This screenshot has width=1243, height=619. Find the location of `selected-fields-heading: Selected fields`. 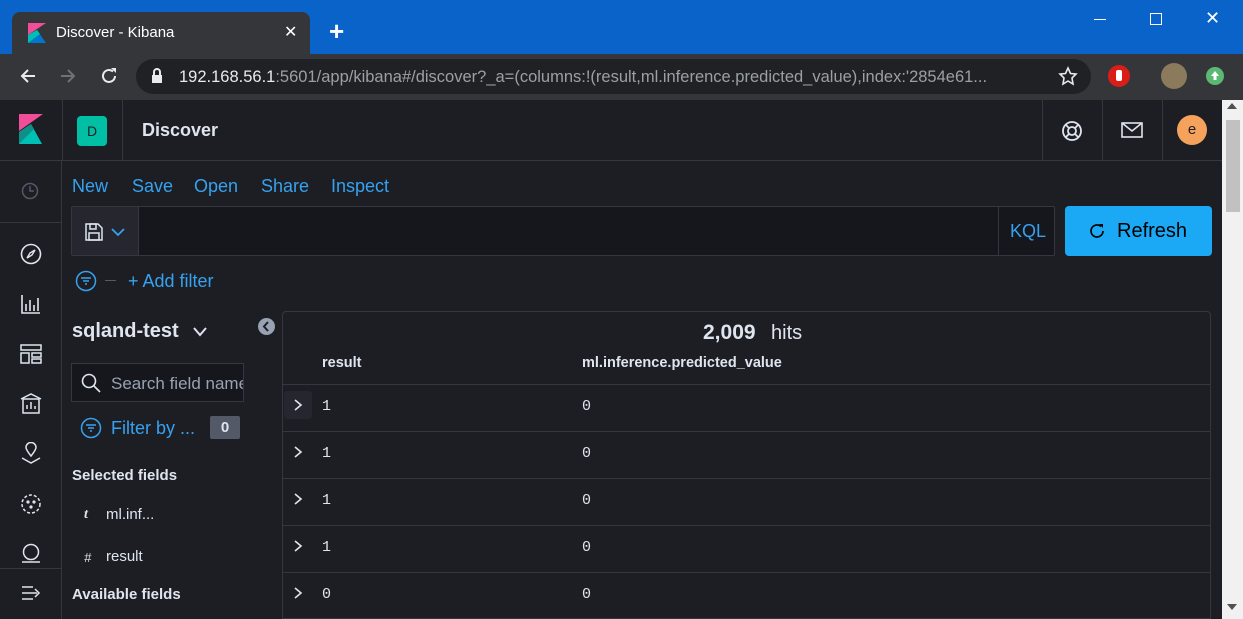

selected-fields-heading: Selected fields is located at coordinates (125, 475).